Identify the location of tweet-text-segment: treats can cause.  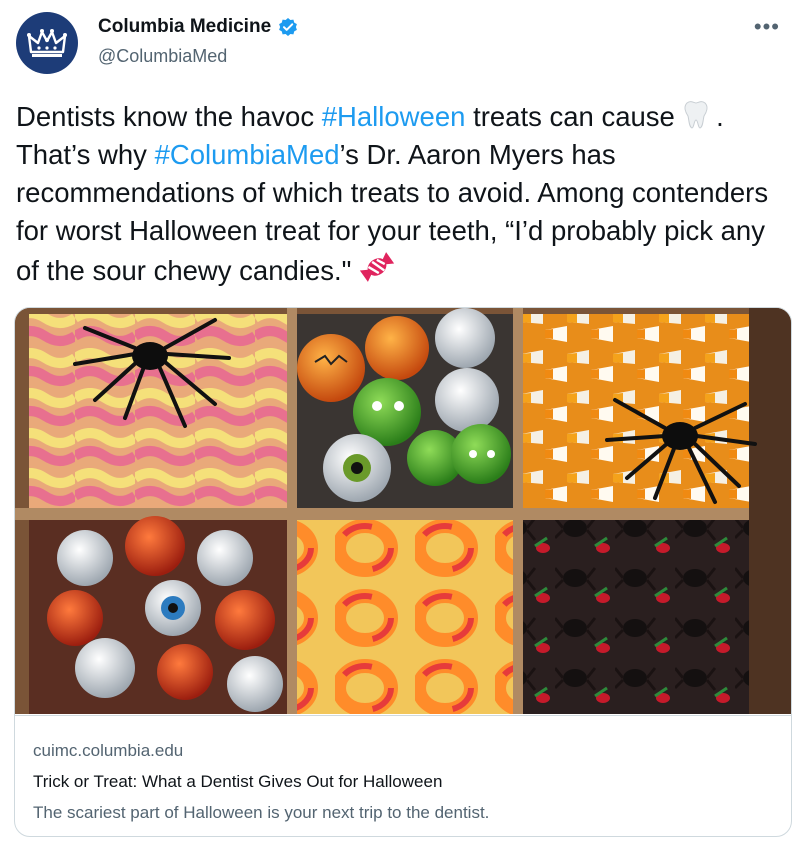
(574, 116).